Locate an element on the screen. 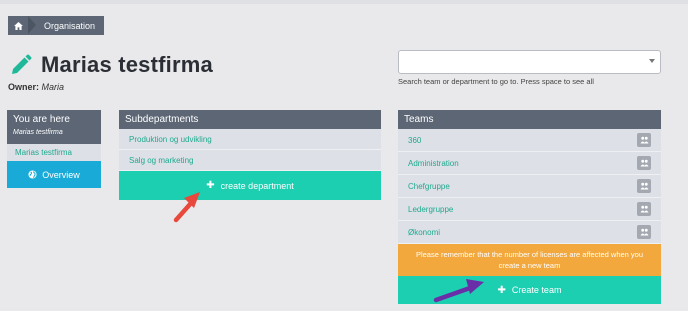 Image resolution: width=688 pixels, height=311 pixels. subdepartment-item: Produktion og udvikling is located at coordinates (250, 139).